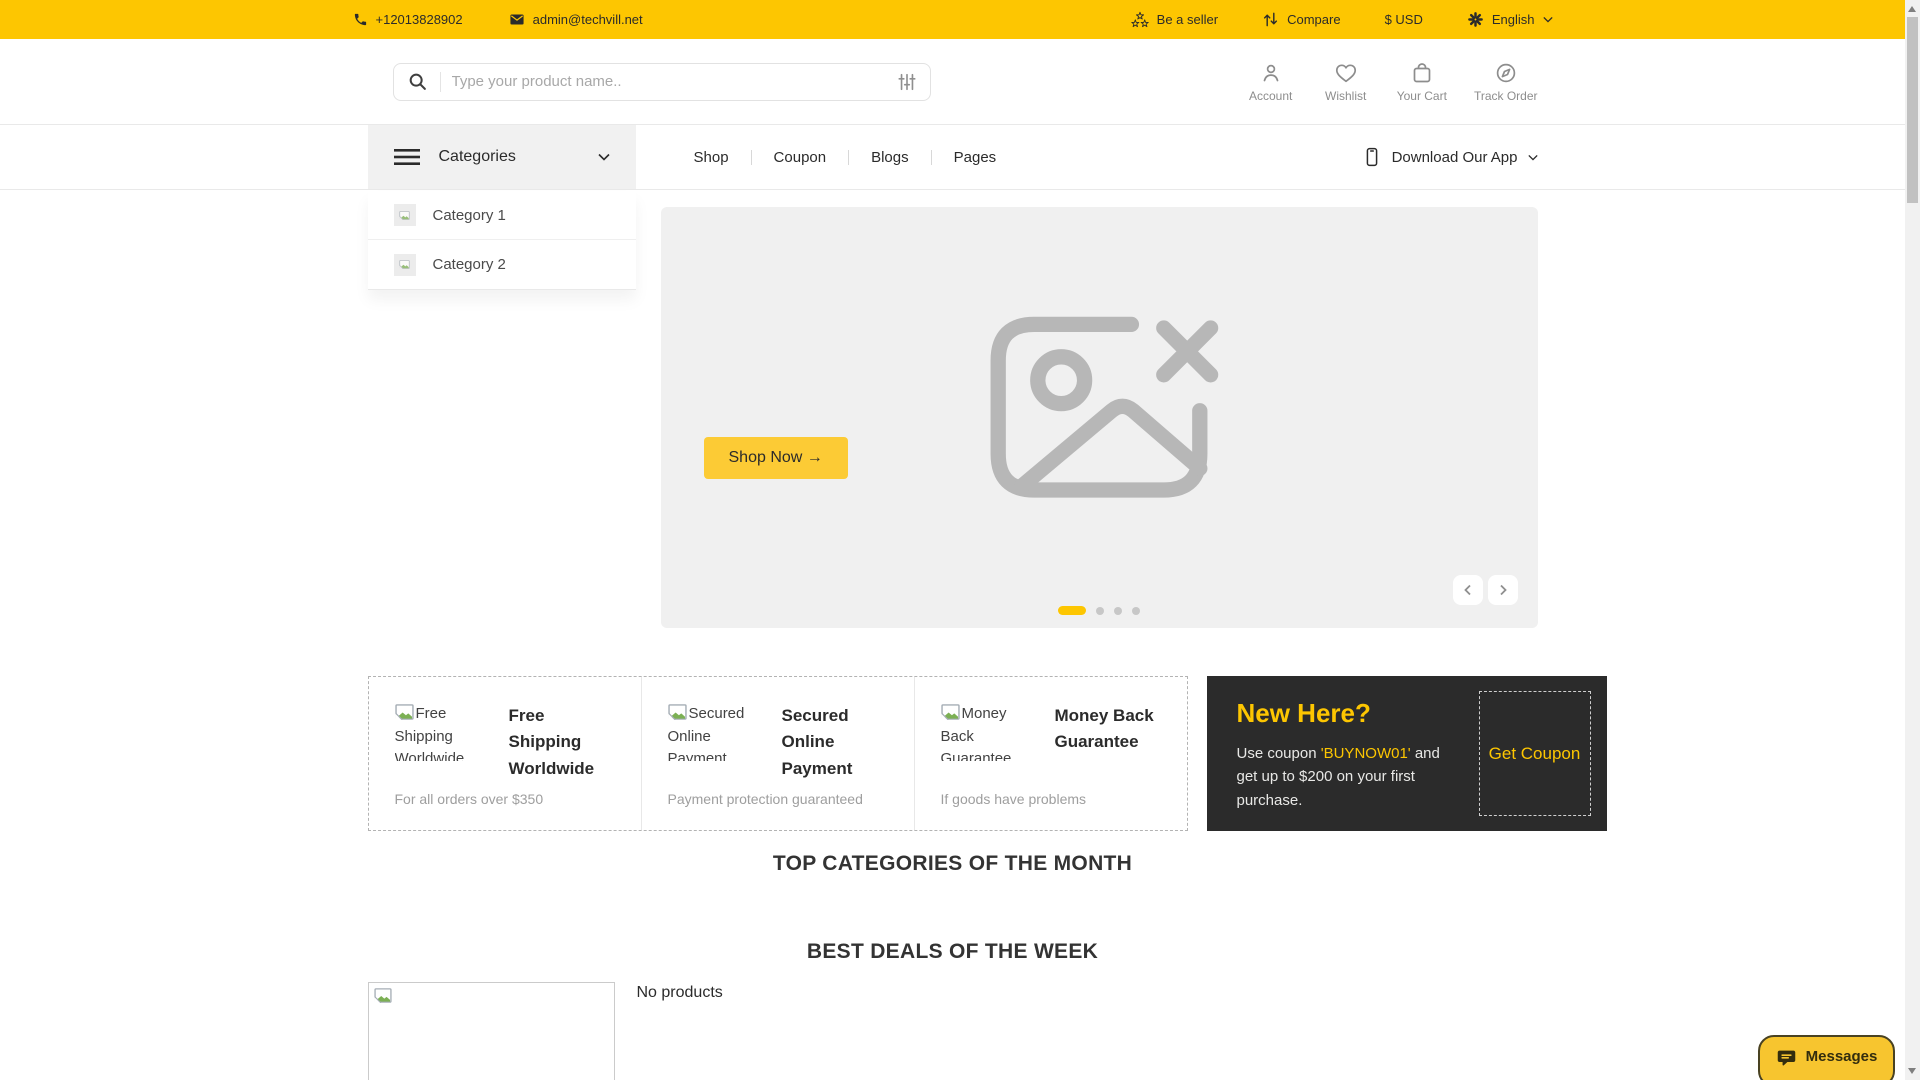  What do you see at coordinates (1912, 540) in the screenshot?
I see `scrollbar` at bounding box center [1912, 540].